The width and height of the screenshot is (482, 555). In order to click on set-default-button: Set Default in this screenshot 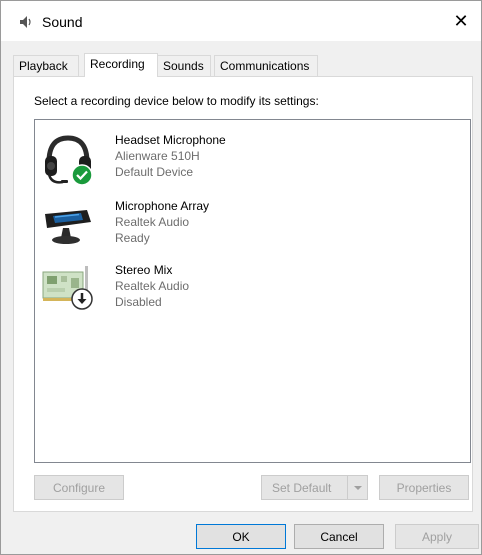, I will do `click(314, 487)`.